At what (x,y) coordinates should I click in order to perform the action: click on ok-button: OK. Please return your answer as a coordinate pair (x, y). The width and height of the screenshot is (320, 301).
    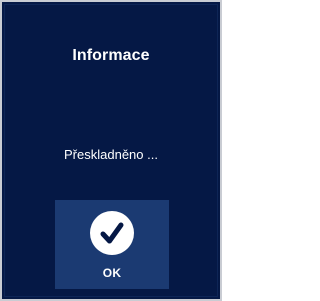
    Looking at the image, I should click on (112, 244).